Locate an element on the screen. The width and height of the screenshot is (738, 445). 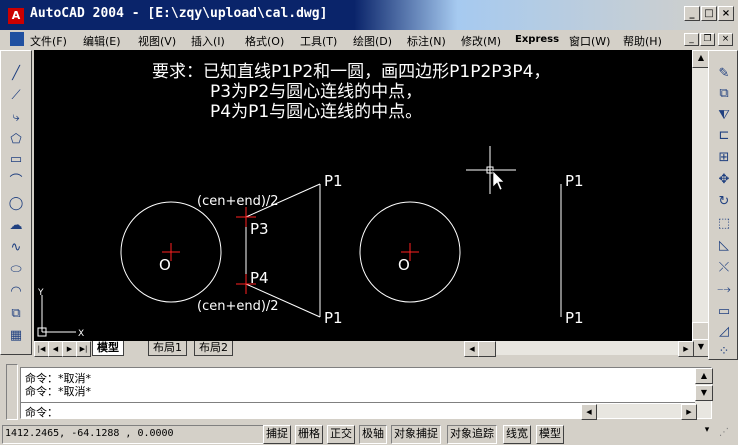
tray-settings-icon: ▾ is located at coordinates (707, 433).